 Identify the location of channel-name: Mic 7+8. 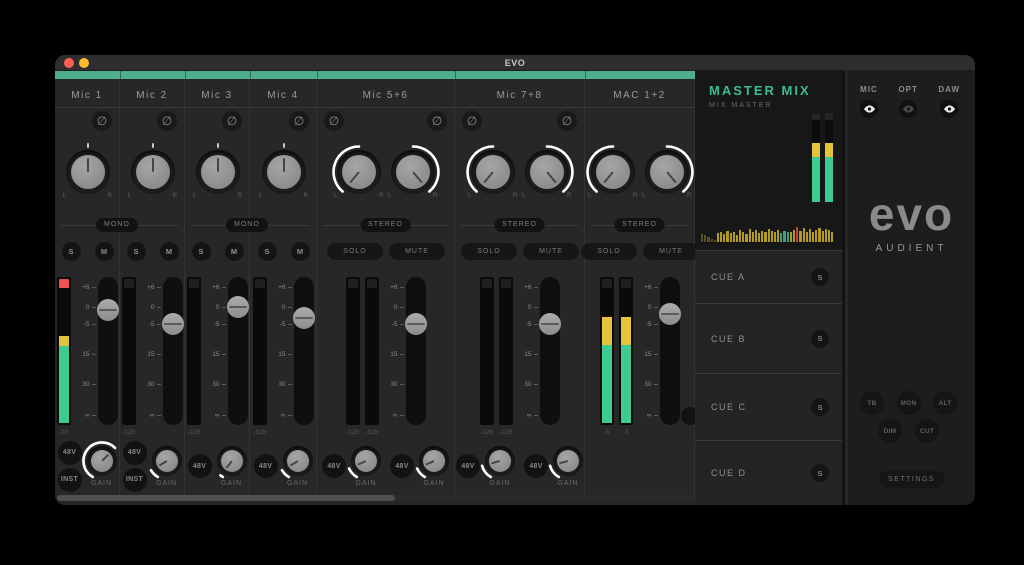
(520, 95).